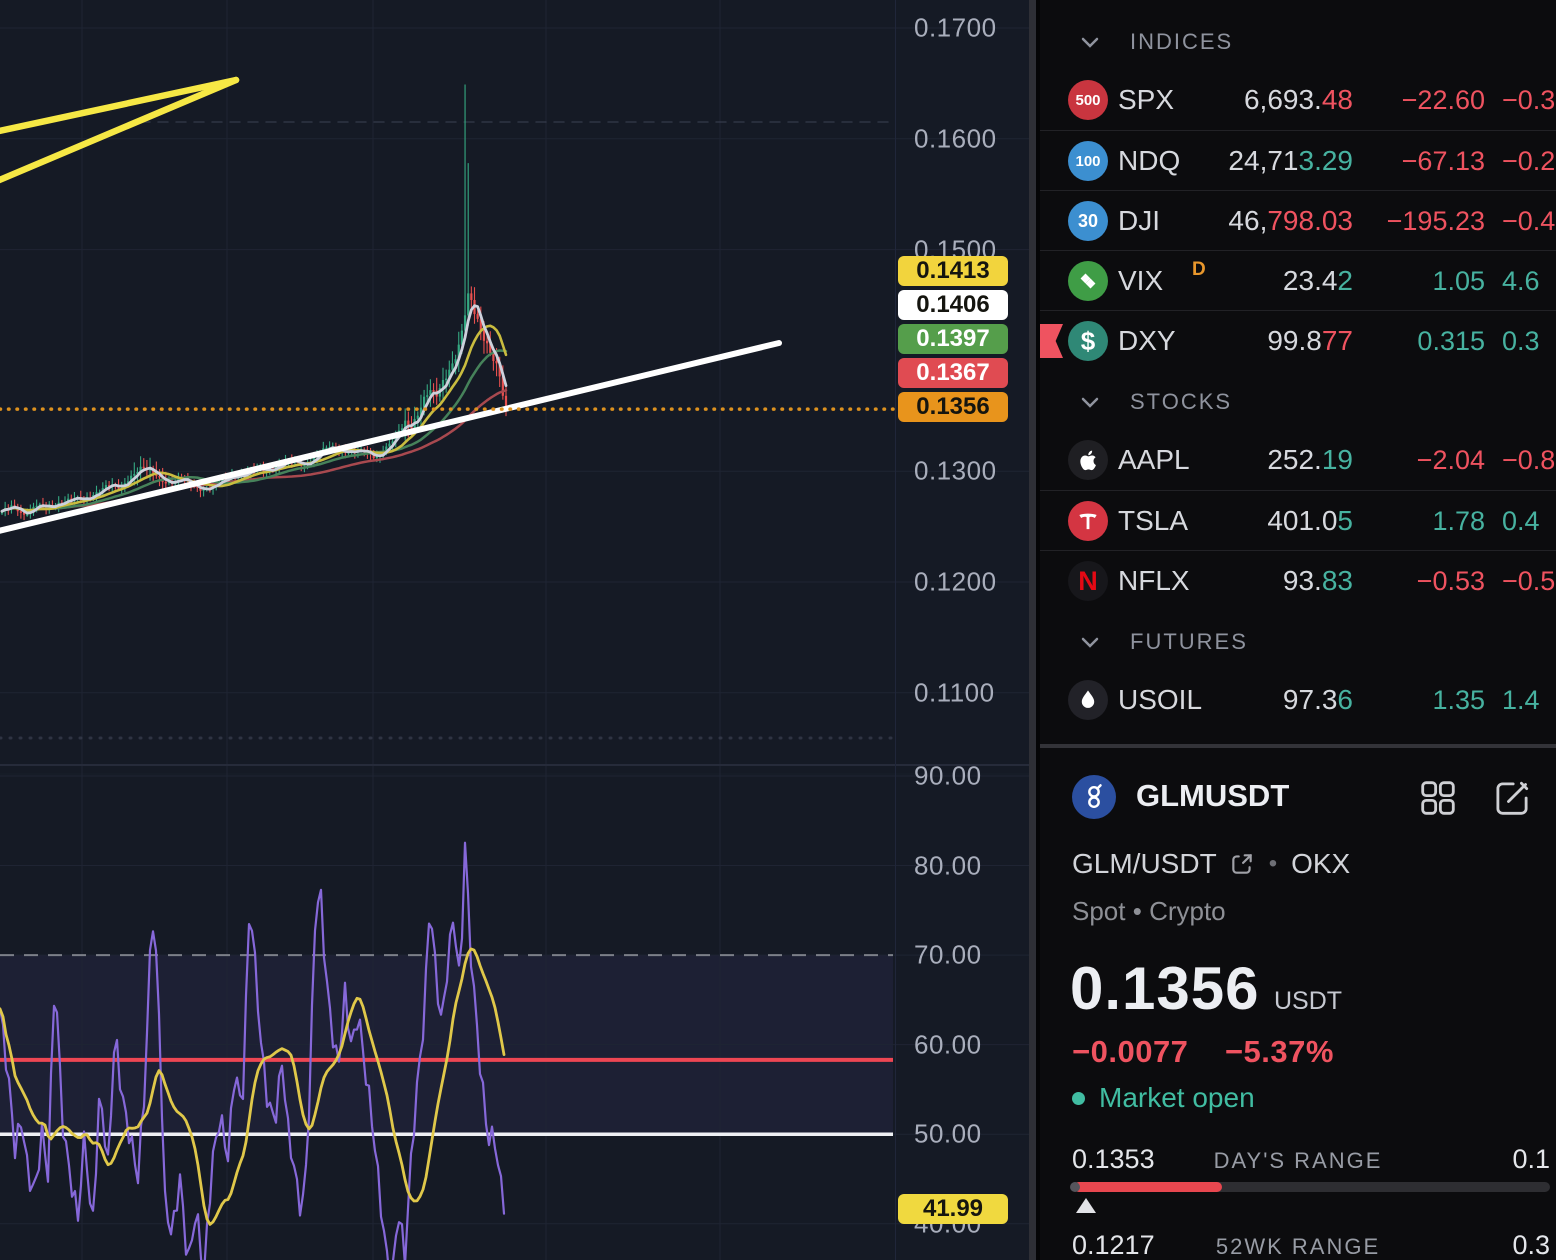 Image resolution: width=1556 pixels, height=1260 pixels. What do you see at coordinates (1521, 700) in the screenshot?
I see `percent-change-value: 1.4` at bounding box center [1521, 700].